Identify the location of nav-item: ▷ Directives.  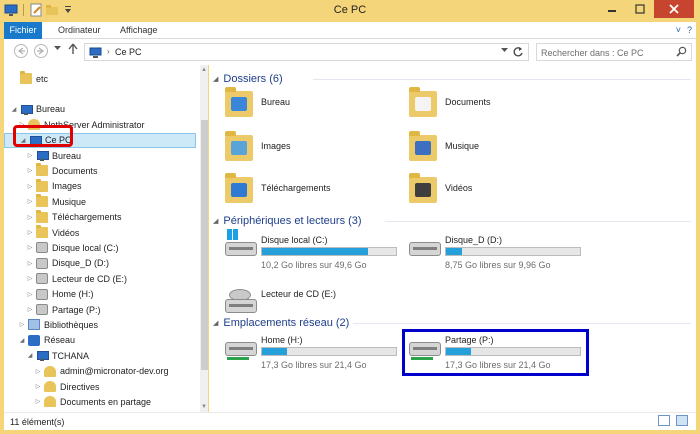
(100, 386).